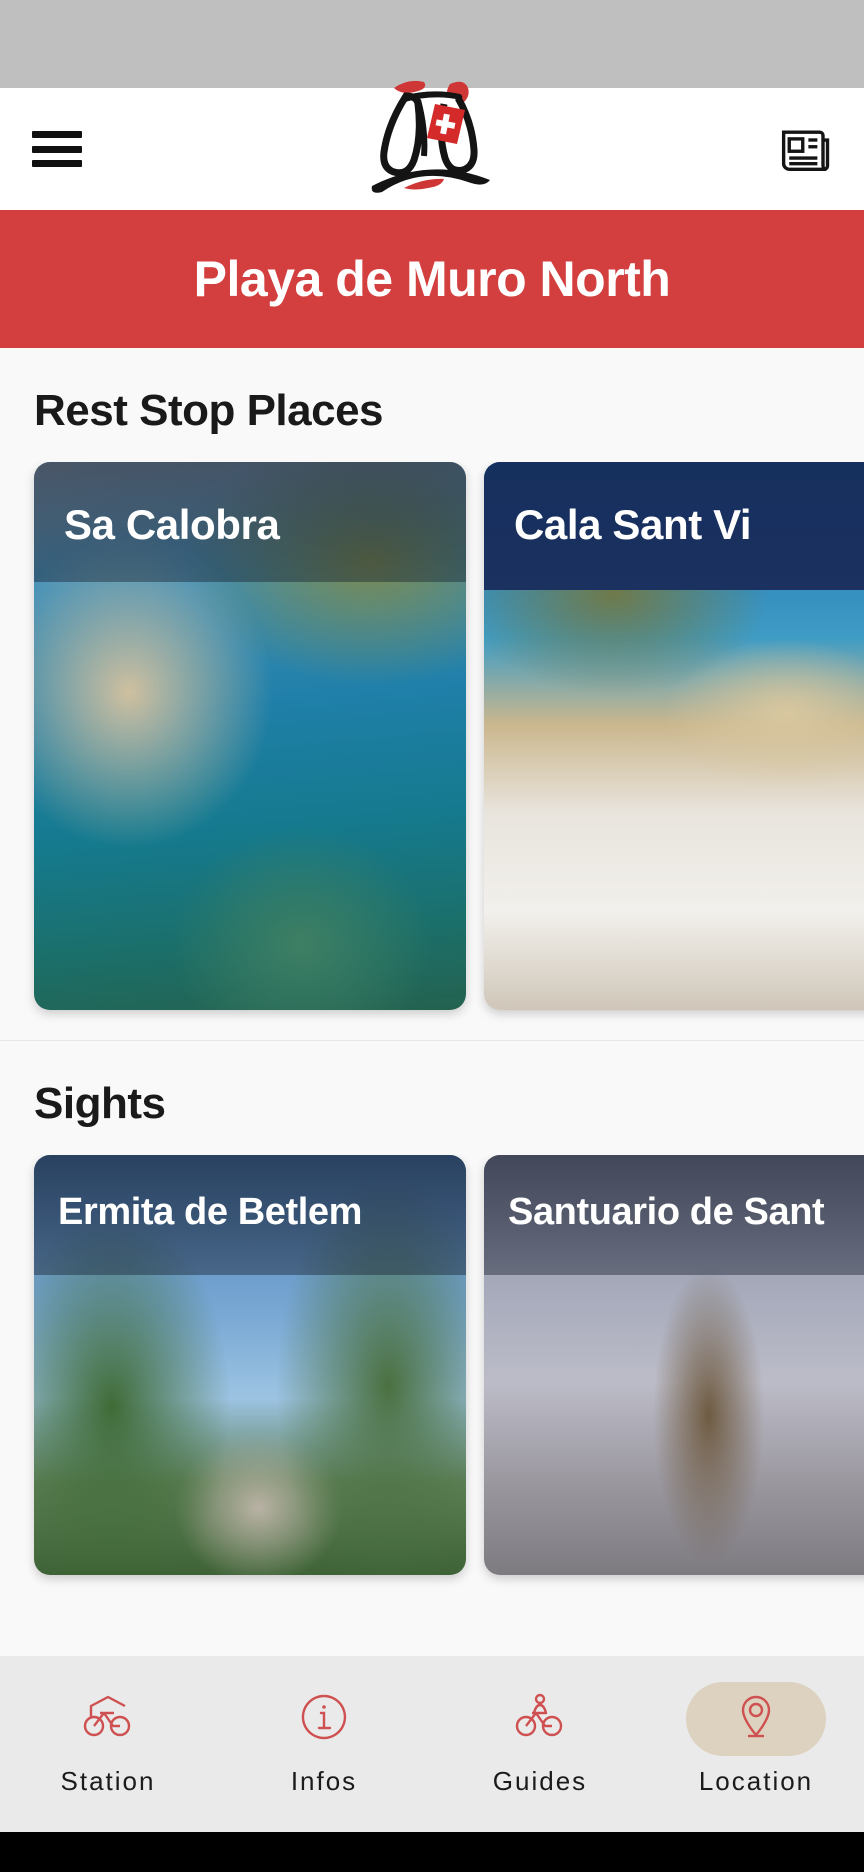 The height and width of the screenshot is (1872, 864). Describe the element at coordinates (100, 1103) in the screenshot. I see `section-heading: Sights` at that location.